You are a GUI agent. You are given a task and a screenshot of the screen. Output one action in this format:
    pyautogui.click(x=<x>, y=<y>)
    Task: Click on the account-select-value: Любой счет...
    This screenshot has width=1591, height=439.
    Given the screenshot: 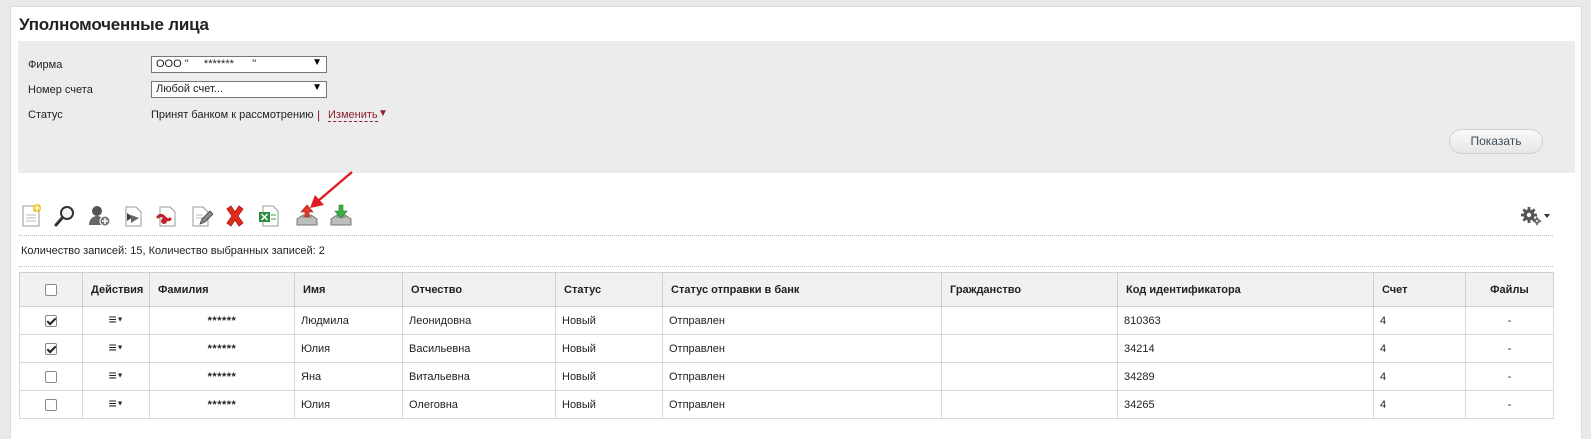 What is the action you would take?
    pyautogui.click(x=189, y=89)
    